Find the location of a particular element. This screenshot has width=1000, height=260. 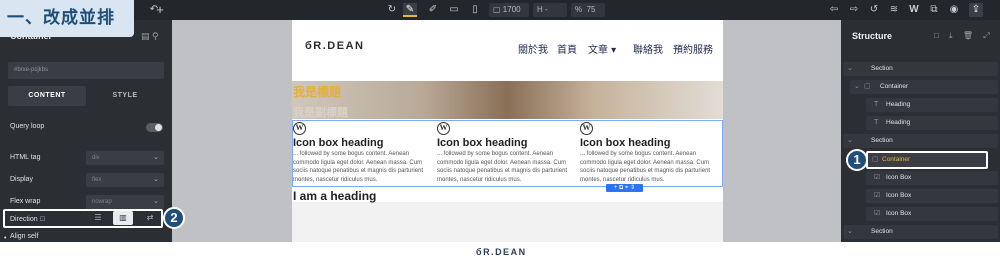

display-label: Display is located at coordinates (21, 179).